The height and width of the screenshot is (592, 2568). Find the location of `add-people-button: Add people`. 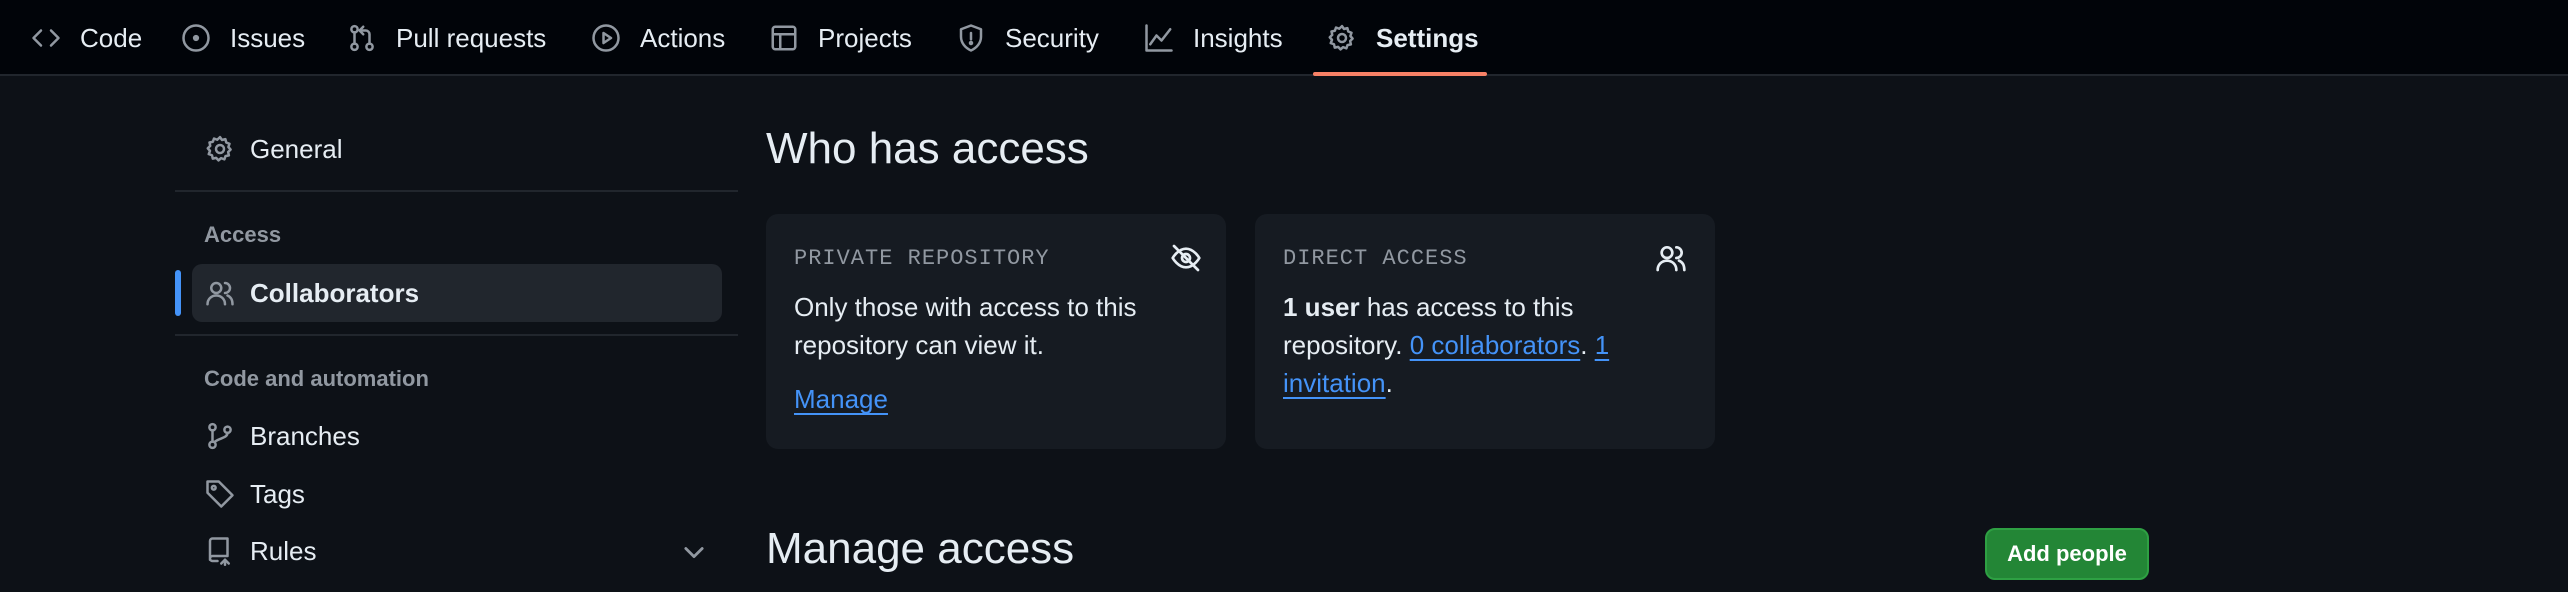

add-people-button: Add people is located at coordinates (2067, 554).